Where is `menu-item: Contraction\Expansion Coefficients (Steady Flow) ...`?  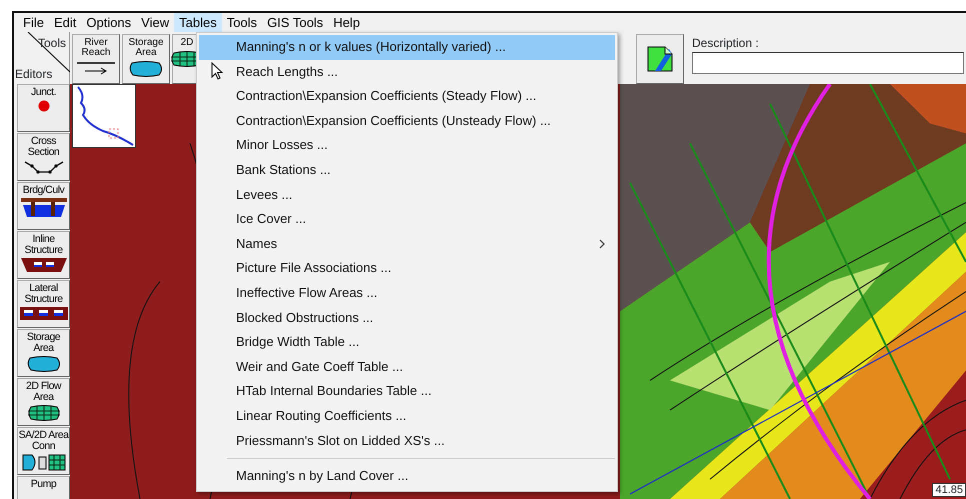 menu-item: Contraction\Expansion Coefficients (Steady Flow) ... is located at coordinates (407, 96).